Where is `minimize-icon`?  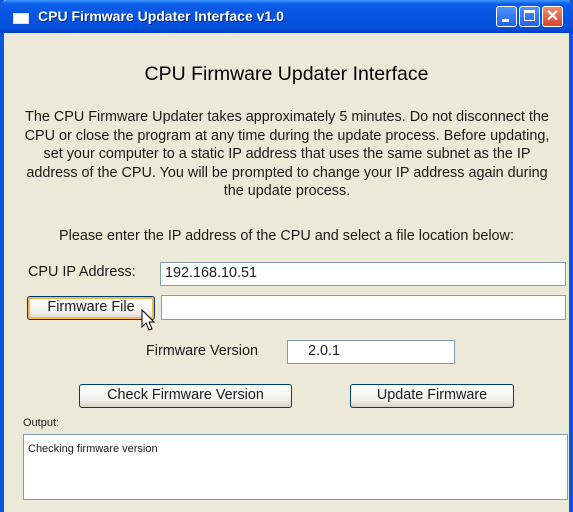
minimize-icon is located at coordinates (505, 20).